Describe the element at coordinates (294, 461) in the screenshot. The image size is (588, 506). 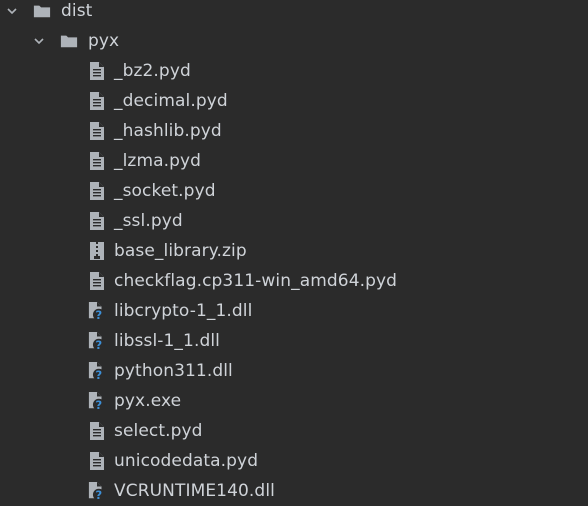
I see `tree-file-item: unicodedata.pyd` at that location.